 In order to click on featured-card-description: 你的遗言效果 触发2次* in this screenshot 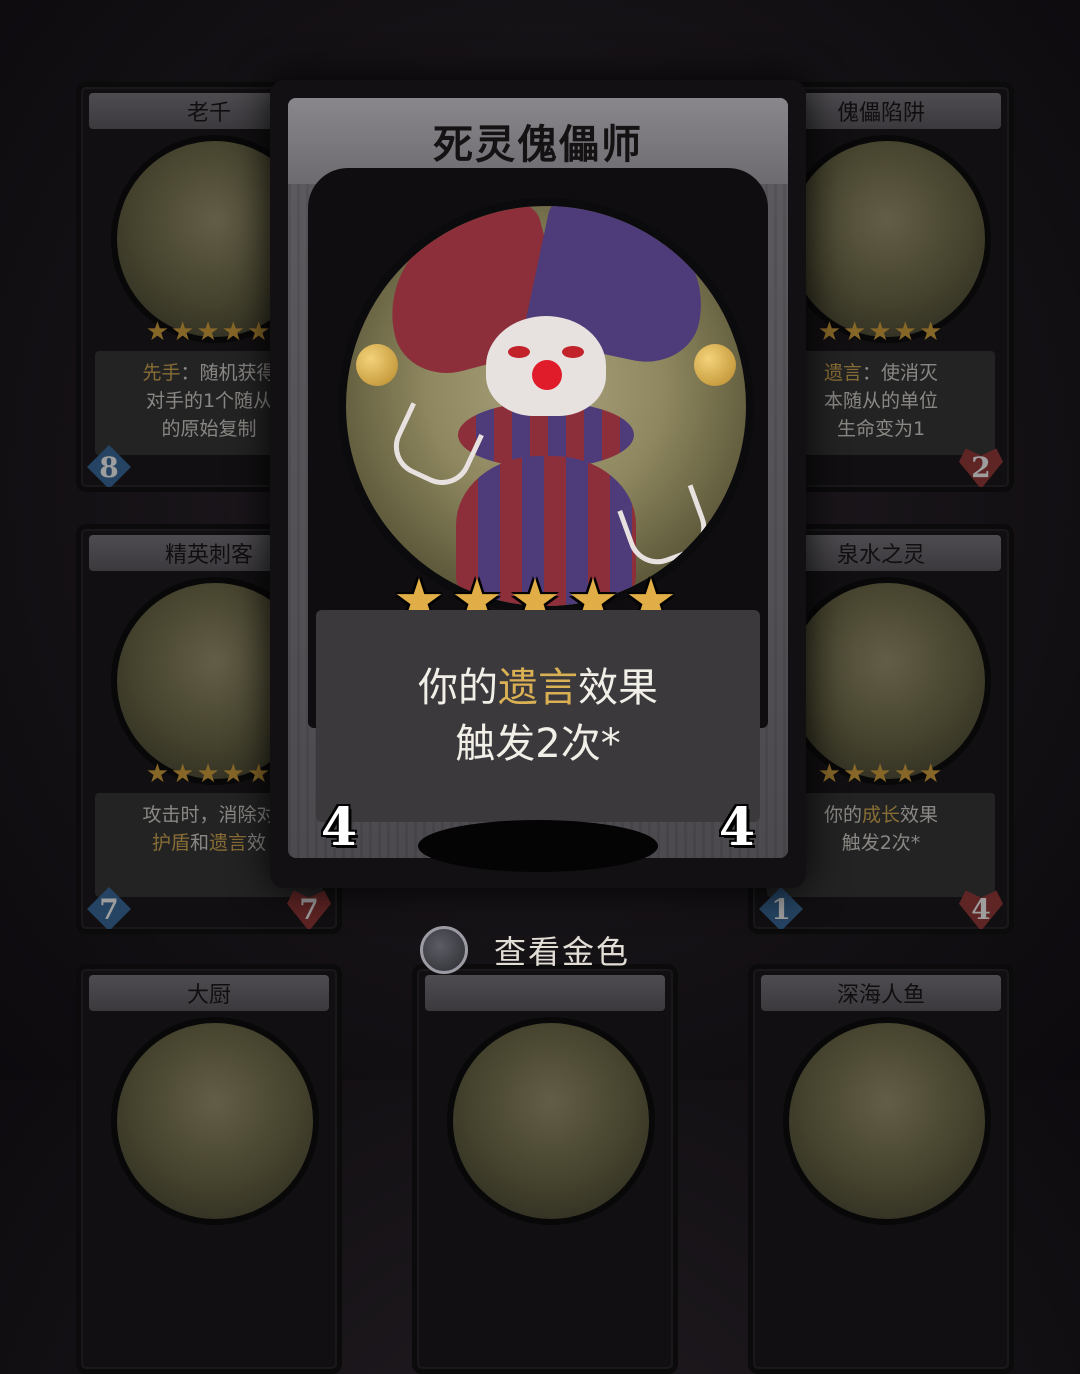, I will do `click(538, 716)`.